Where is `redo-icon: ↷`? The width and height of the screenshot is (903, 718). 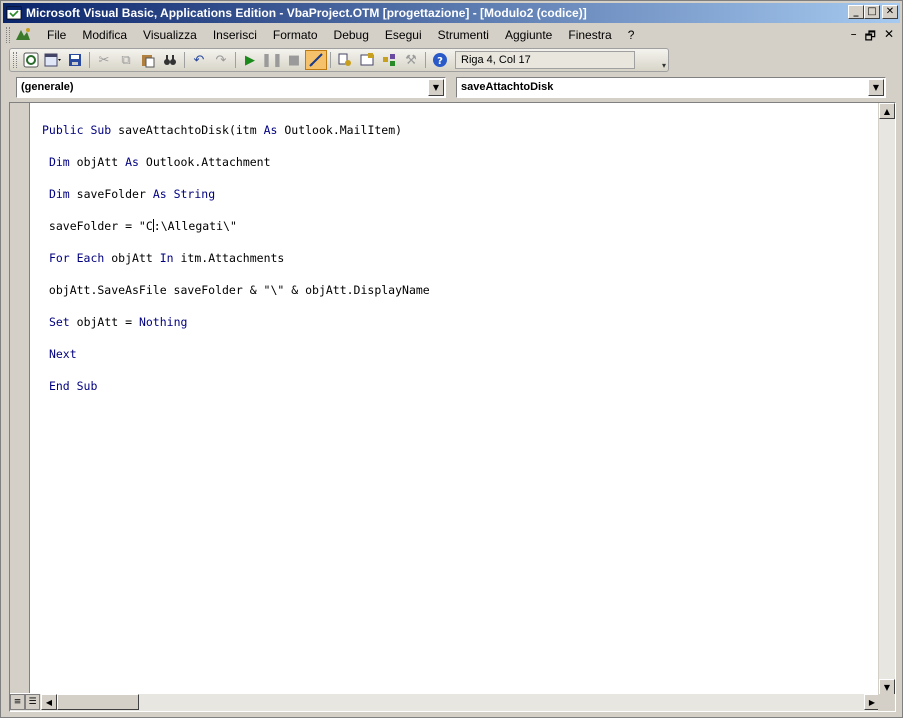
redo-icon: ↷ is located at coordinates (221, 60).